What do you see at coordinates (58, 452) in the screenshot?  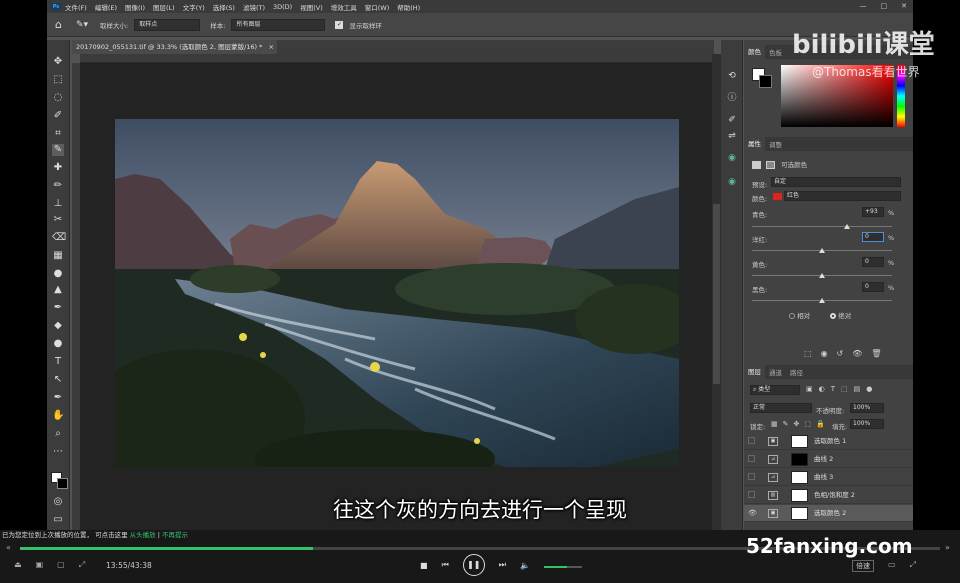 I see `more-tools-icon: ⋯` at bounding box center [58, 452].